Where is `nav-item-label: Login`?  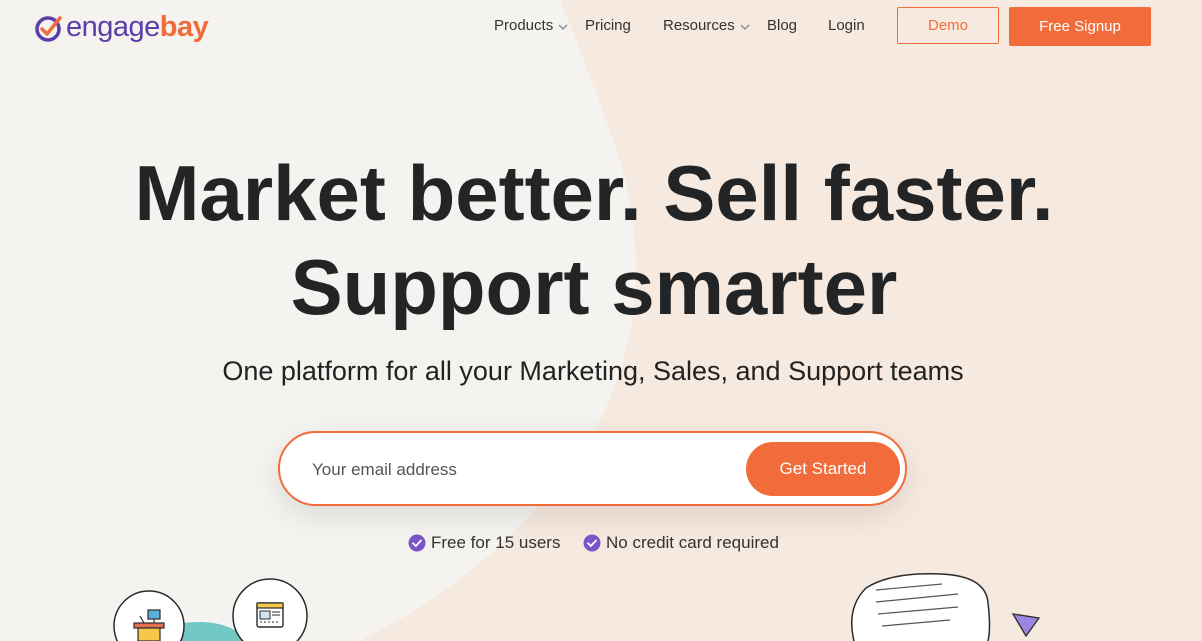 nav-item-label: Login is located at coordinates (846, 25).